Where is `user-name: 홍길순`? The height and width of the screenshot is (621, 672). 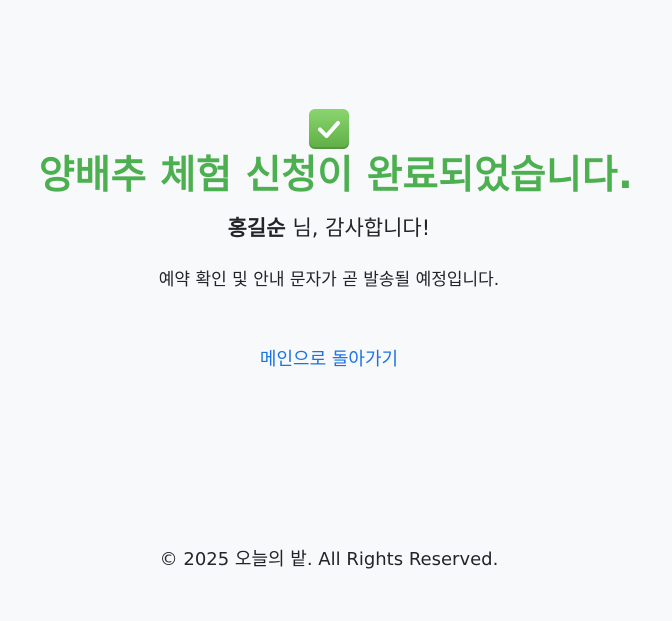
user-name: 홍길순 is located at coordinates (256, 228).